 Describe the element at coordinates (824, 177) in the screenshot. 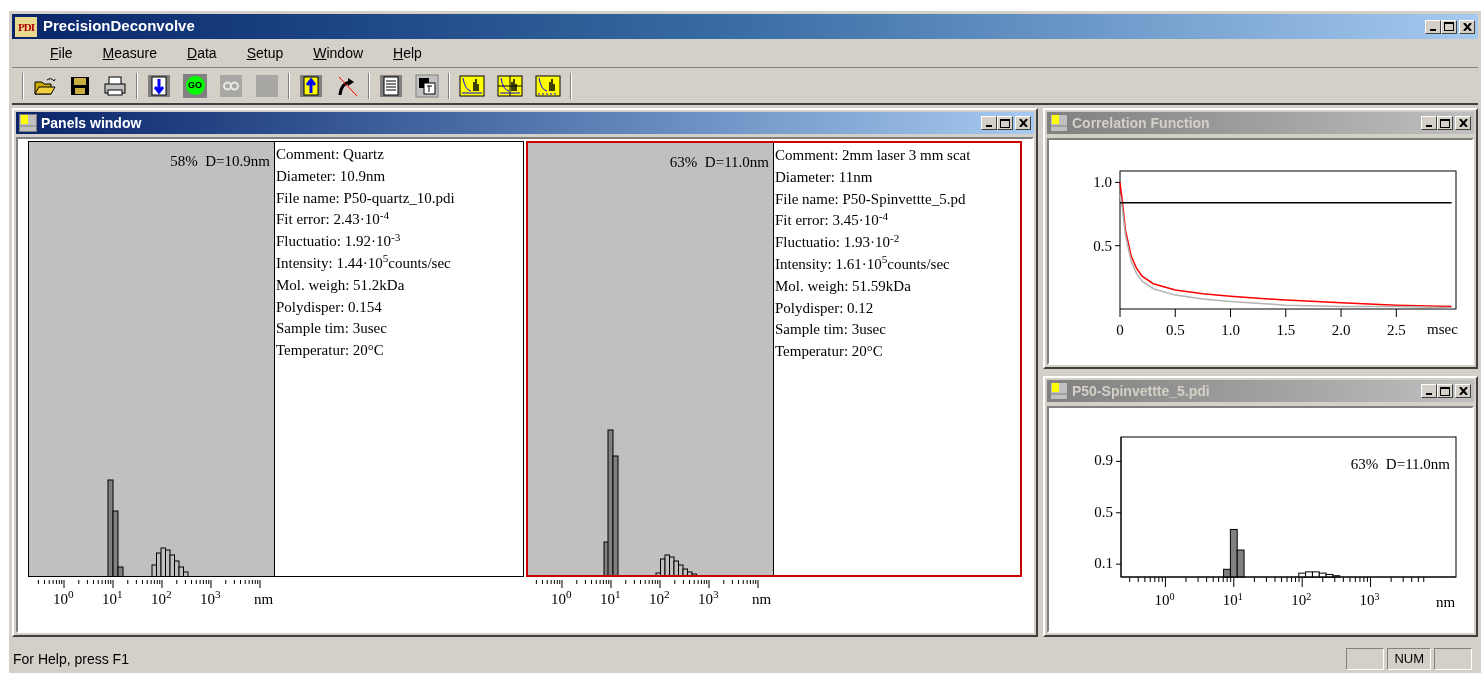

I see `detail-line: Diameter: 11nm` at that location.